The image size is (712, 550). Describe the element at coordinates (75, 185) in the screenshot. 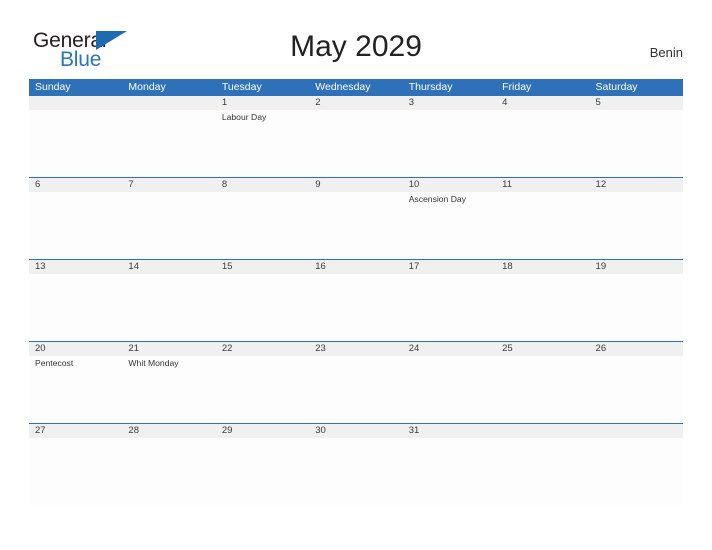

I see `day-number-6: 6` at that location.